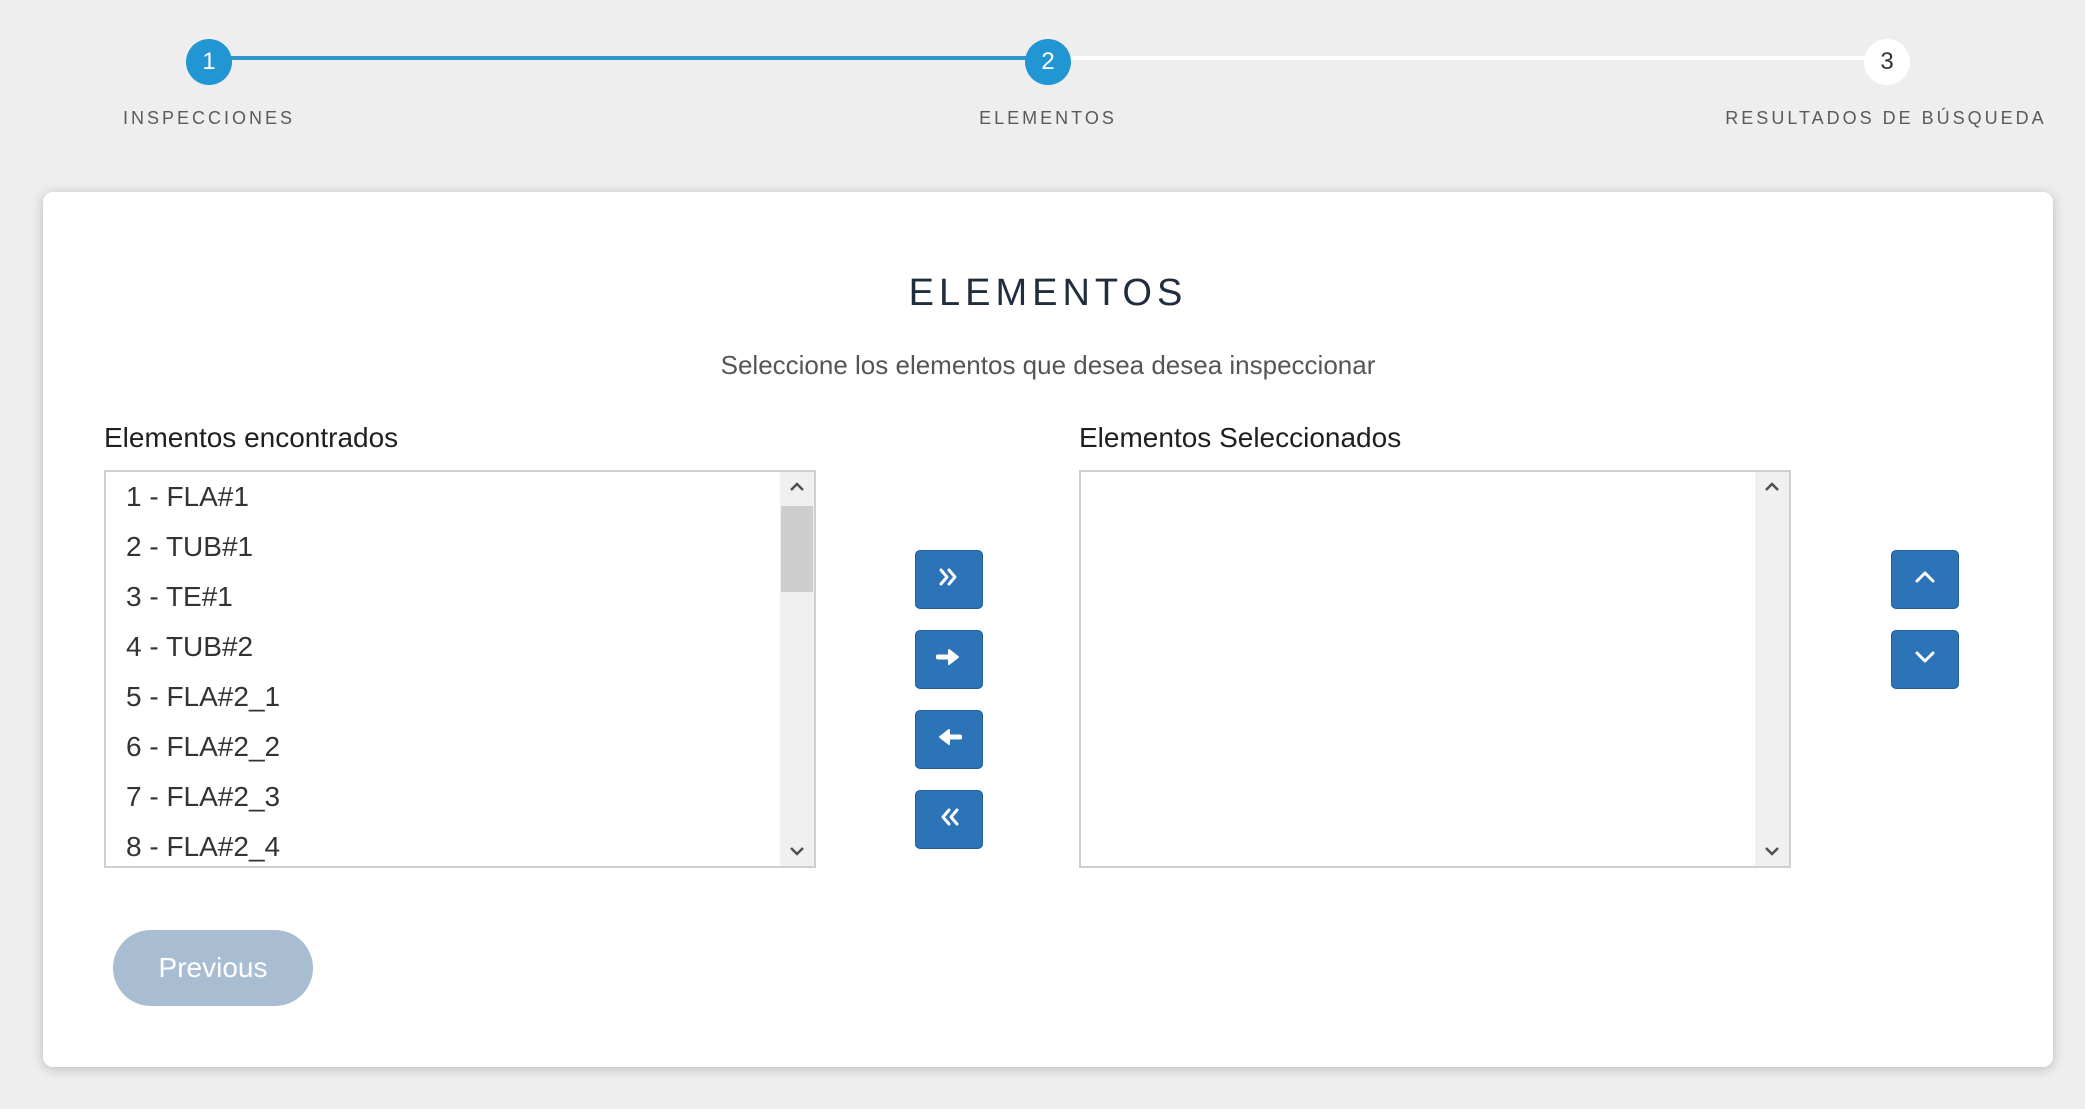 The image size is (2085, 1109). I want to click on move-up-button, so click(1925, 579).